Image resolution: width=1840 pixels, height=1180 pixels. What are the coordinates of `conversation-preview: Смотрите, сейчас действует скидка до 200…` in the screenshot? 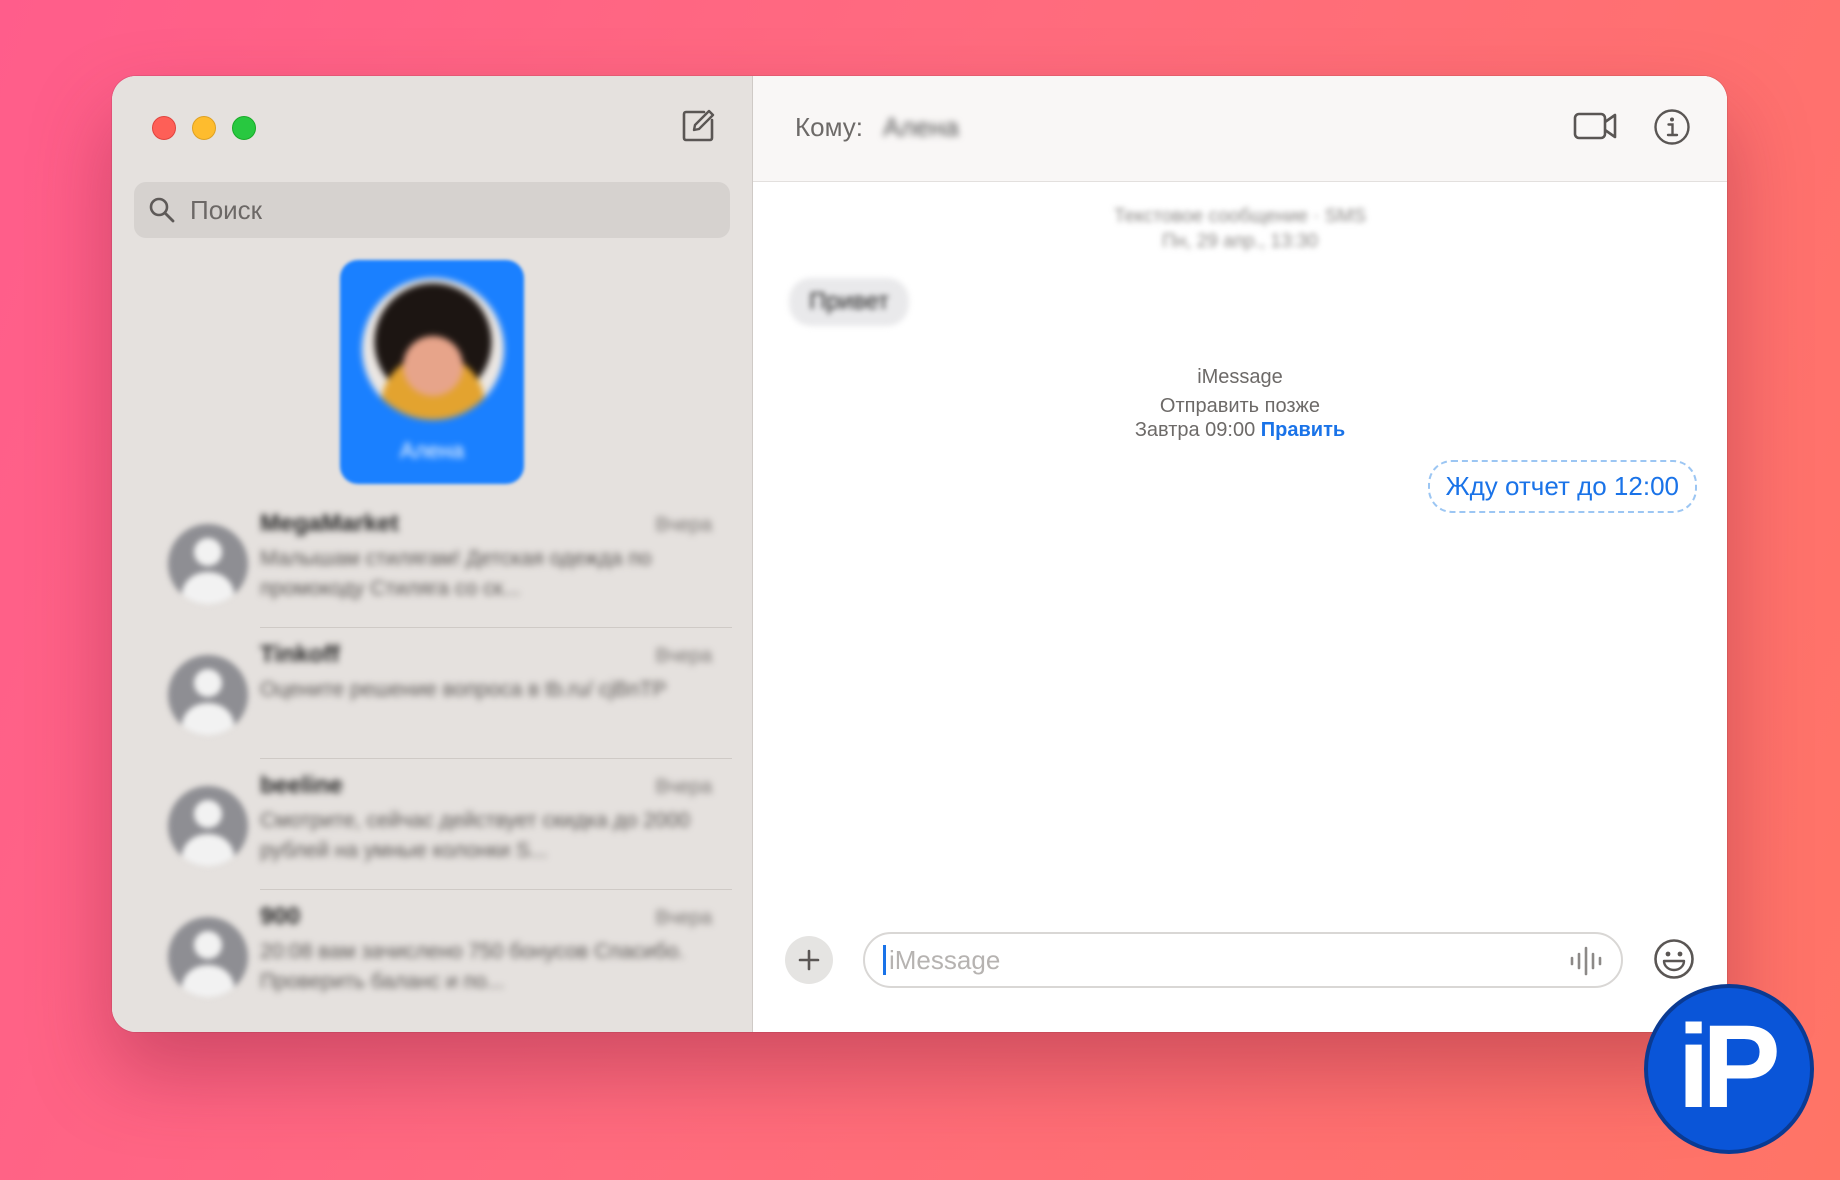 It's located at (475, 835).